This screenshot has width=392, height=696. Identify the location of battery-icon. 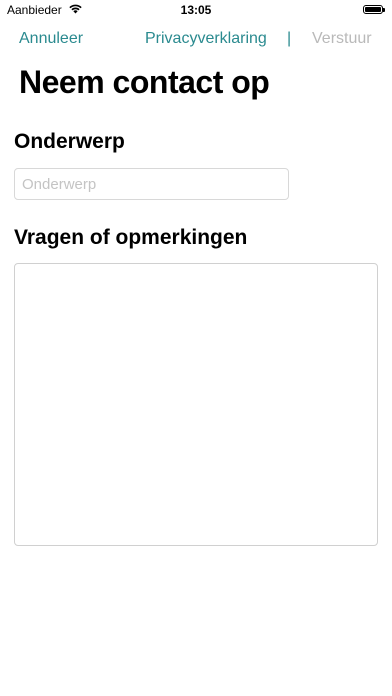
(374, 9).